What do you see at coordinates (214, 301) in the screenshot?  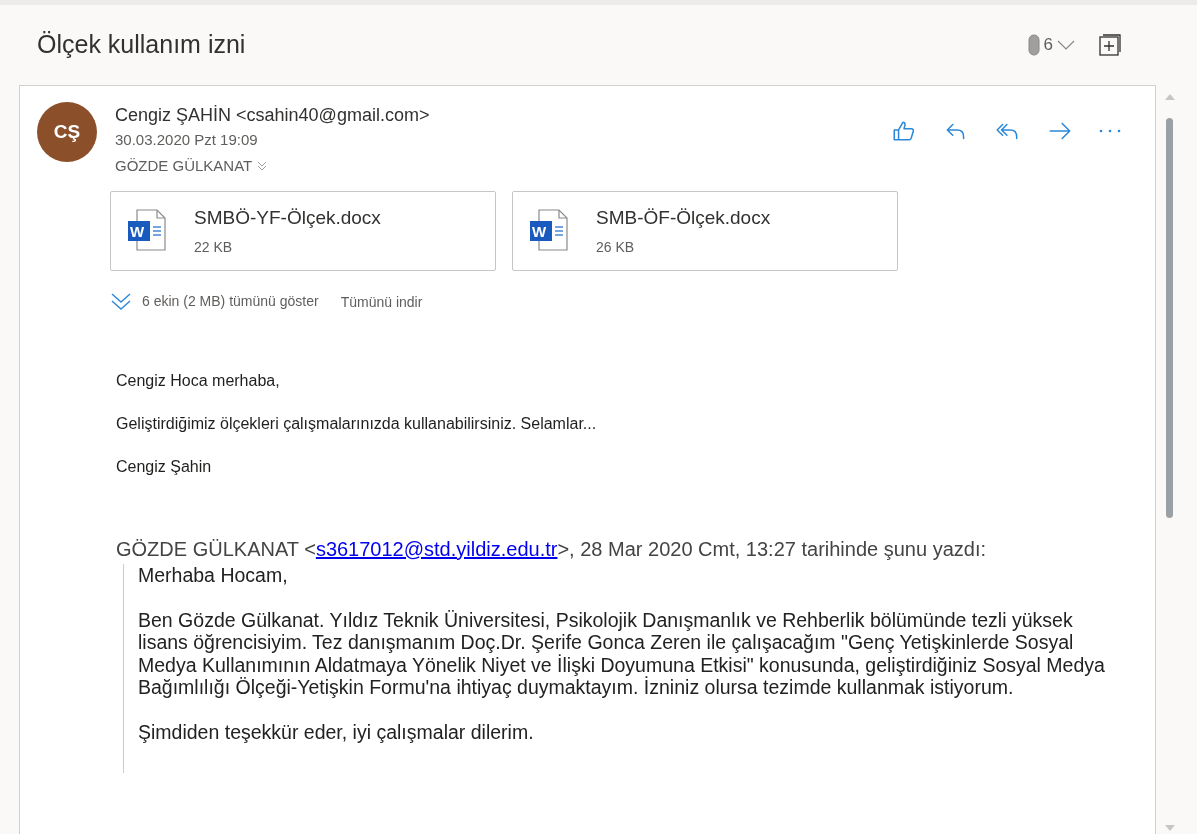 I see `show-all-attachments-button: 6 ekin (2 MB) tümünü göster` at bounding box center [214, 301].